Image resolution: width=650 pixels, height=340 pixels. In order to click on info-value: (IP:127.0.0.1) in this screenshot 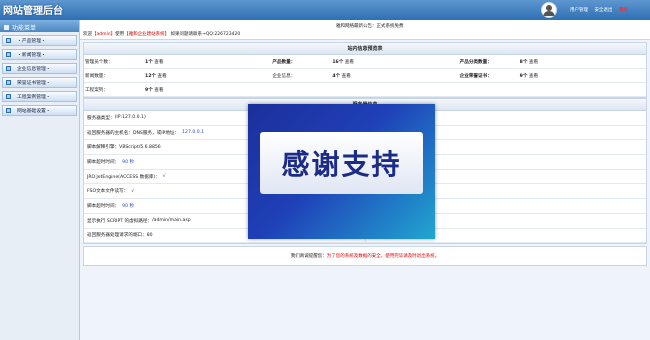, I will do `click(130, 118)`.